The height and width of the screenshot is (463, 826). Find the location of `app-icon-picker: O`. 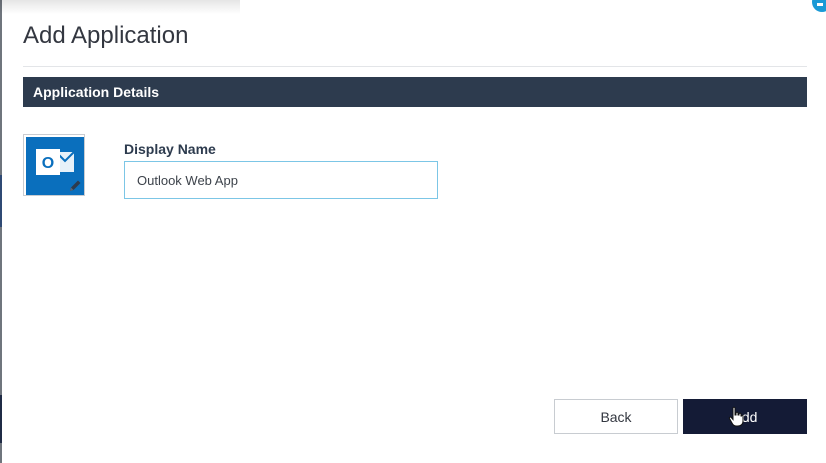

app-icon-picker: O is located at coordinates (54, 165).